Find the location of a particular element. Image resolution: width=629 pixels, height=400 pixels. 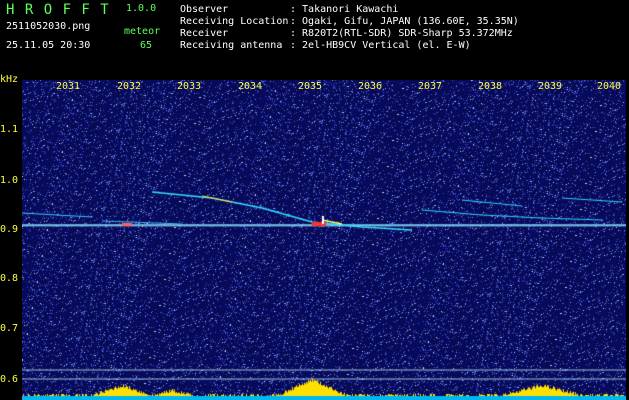

observer-label: Observer is located at coordinates (204, 9).